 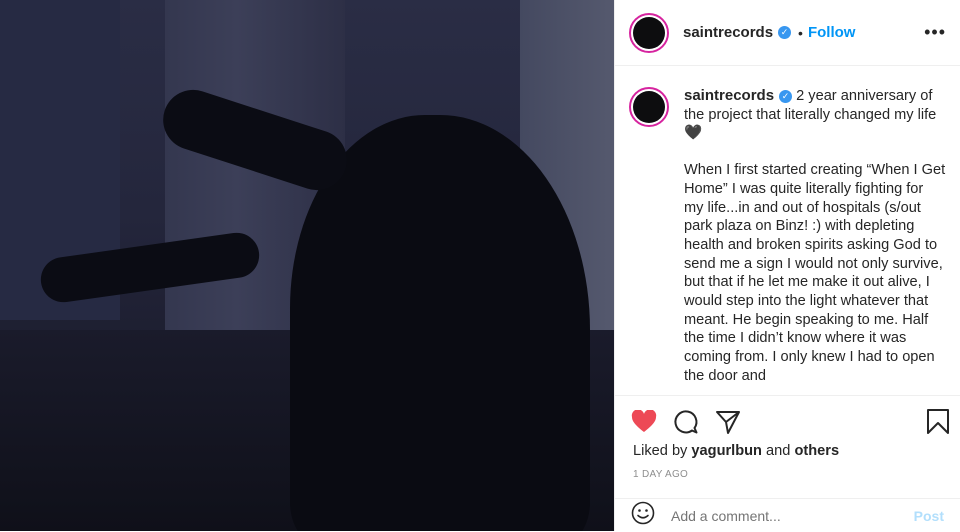 I want to click on post-comment-button: Post, so click(x=929, y=516).